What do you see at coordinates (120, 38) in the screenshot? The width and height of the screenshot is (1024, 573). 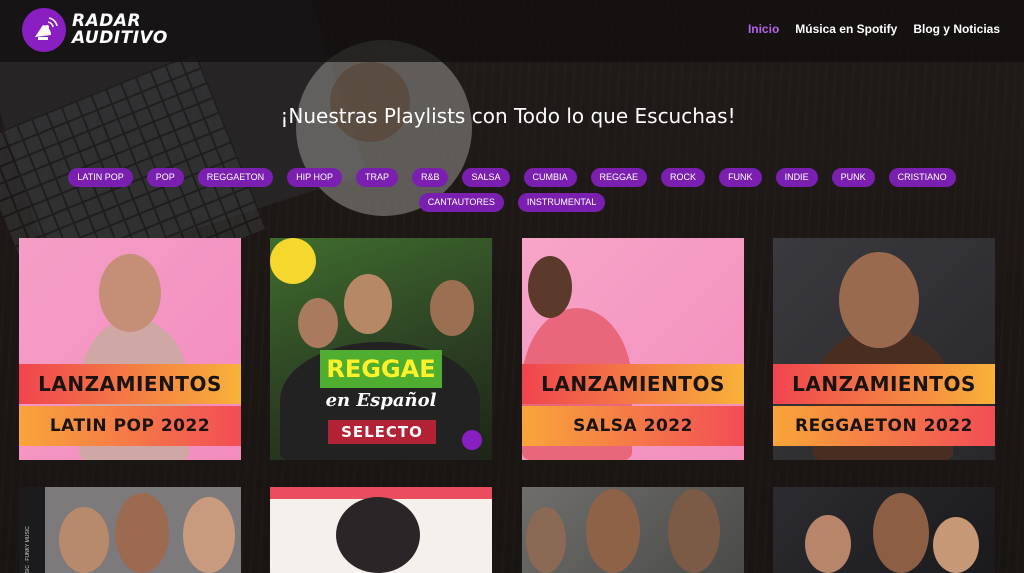 I see `brand-line-2: AUDITIVO` at bounding box center [120, 38].